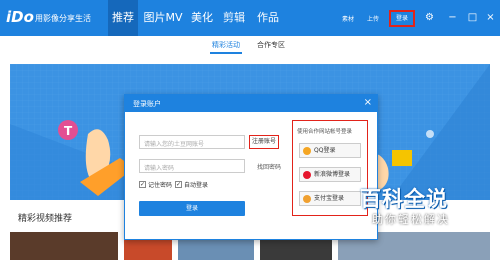  Describe the element at coordinates (226, 45) in the screenshot. I see `subtab-events: 精彩活动` at that location.